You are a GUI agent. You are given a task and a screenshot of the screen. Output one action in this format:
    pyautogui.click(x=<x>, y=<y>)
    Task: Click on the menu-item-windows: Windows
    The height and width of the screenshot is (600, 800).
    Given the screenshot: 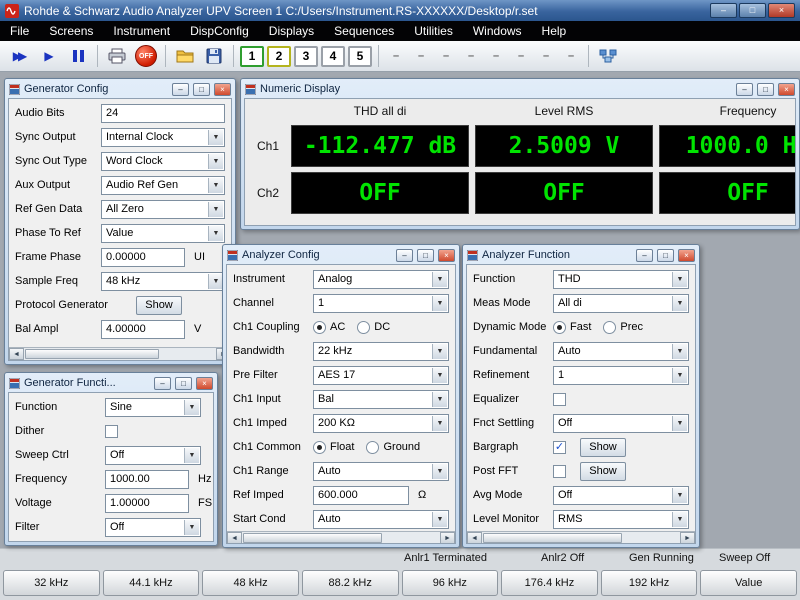 What is the action you would take?
    pyautogui.click(x=497, y=31)
    